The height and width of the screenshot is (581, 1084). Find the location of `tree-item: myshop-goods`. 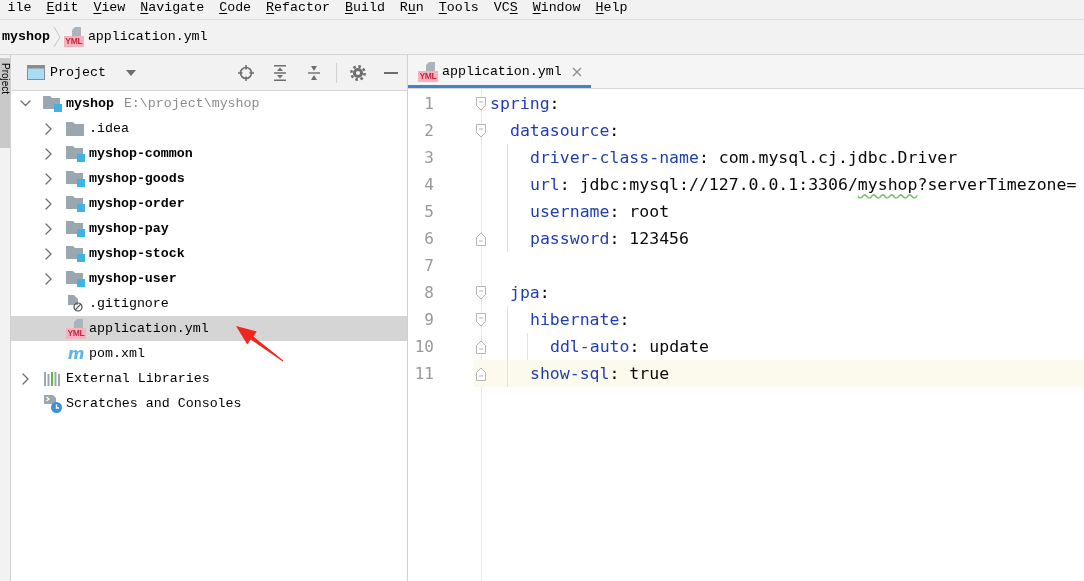

tree-item: myshop-goods is located at coordinates (209, 178).